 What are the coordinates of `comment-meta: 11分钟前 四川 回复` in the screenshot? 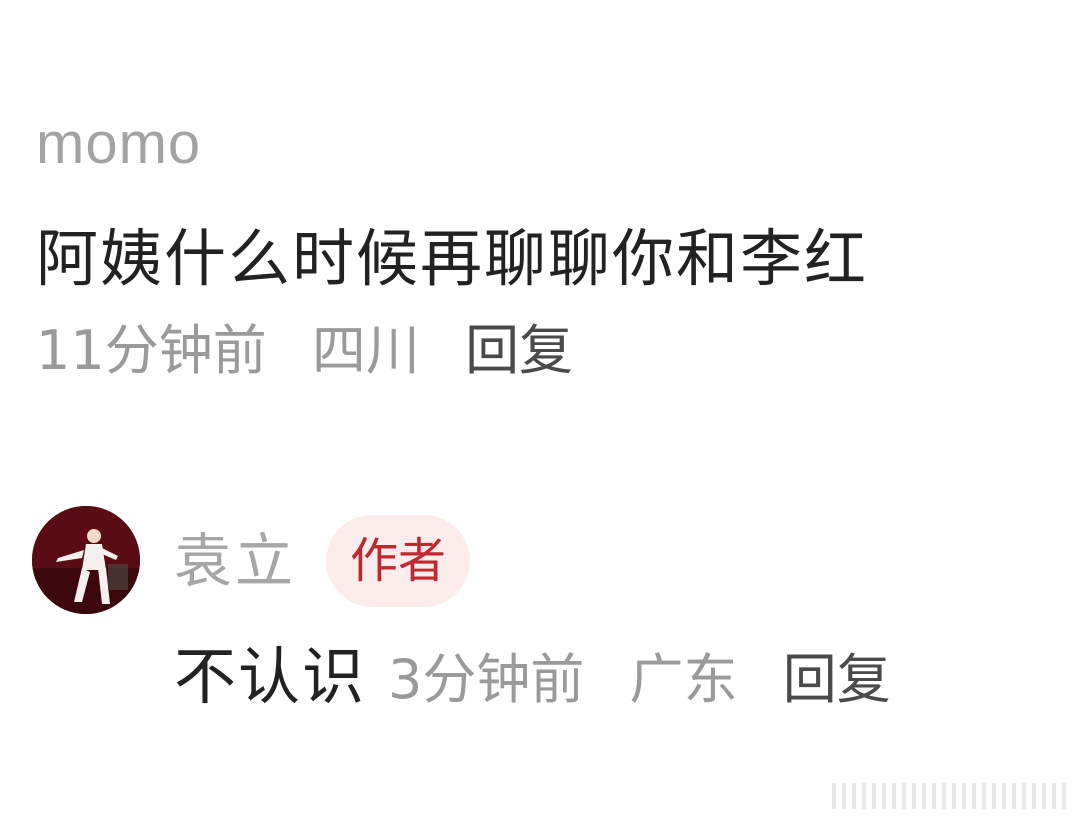 It's located at (536, 351).